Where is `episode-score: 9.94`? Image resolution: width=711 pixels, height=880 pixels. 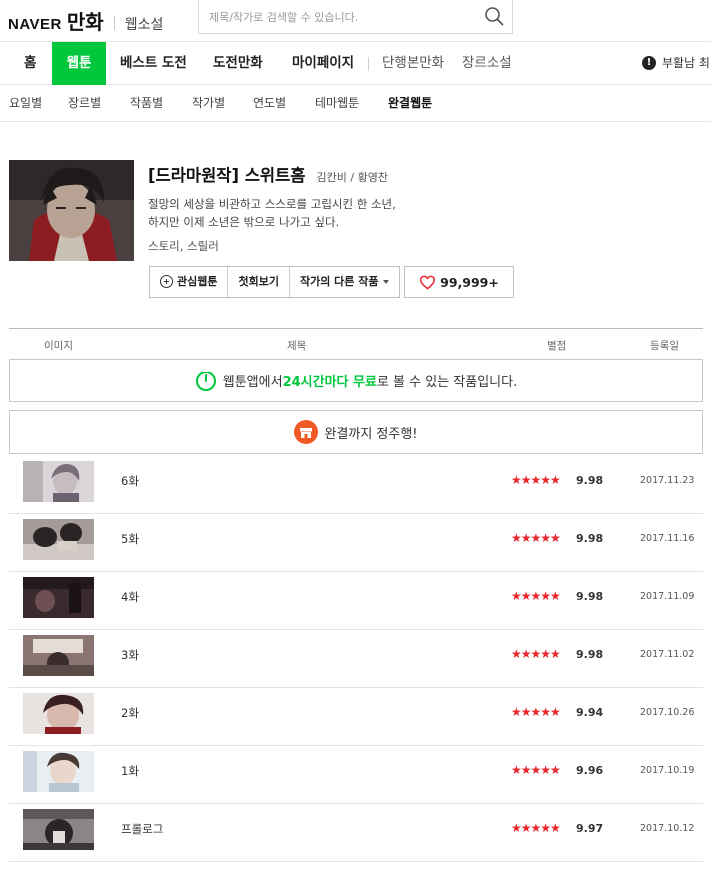
episode-score: 9.94 is located at coordinates (590, 712).